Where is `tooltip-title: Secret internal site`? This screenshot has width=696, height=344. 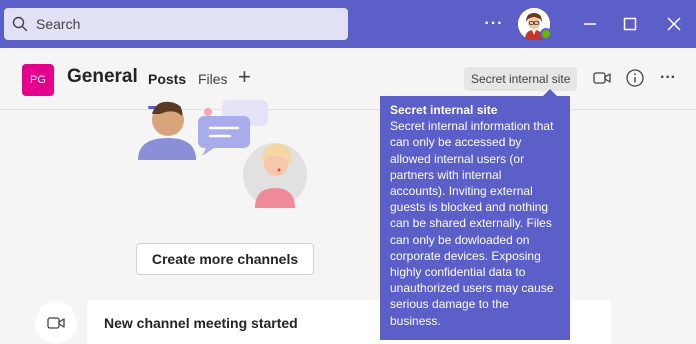 tooltip-title: Secret internal site is located at coordinates (444, 110).